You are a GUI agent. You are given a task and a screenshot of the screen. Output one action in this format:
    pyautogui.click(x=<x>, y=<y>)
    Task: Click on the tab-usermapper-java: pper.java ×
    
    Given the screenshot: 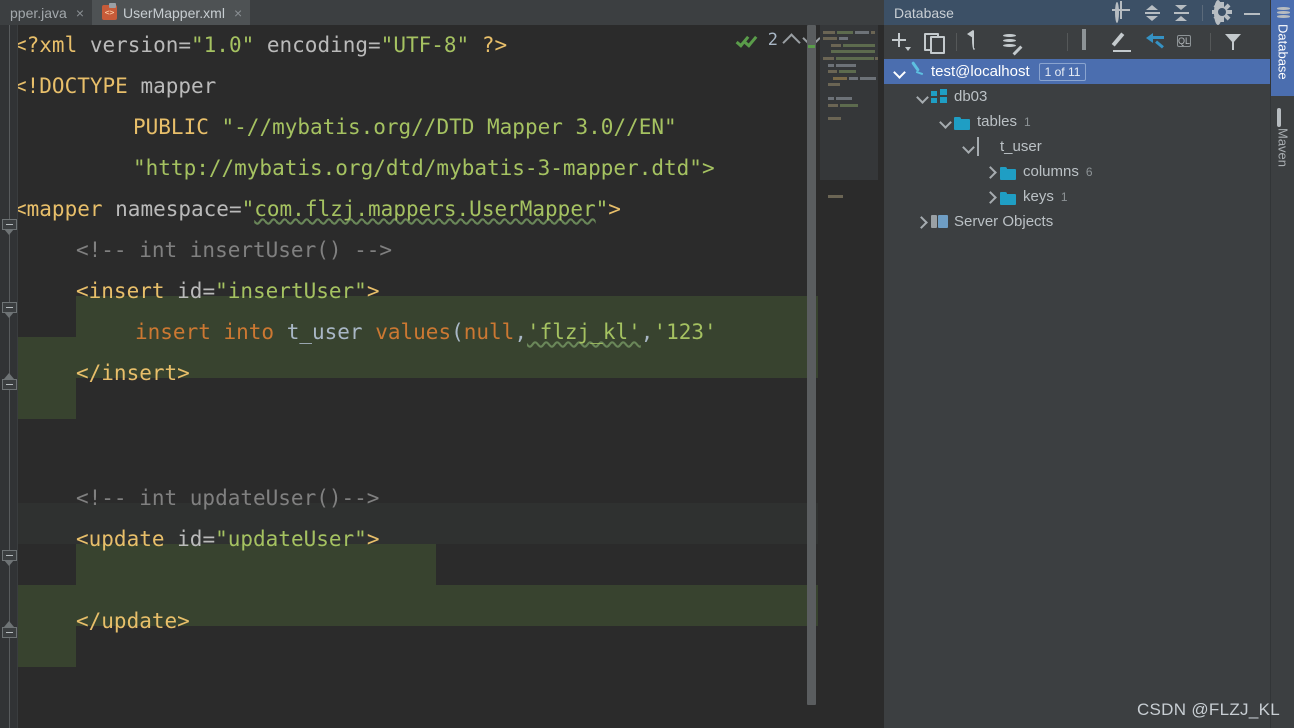 What is the action you would take?
    pyautogui.click(x=46, y=12)
    